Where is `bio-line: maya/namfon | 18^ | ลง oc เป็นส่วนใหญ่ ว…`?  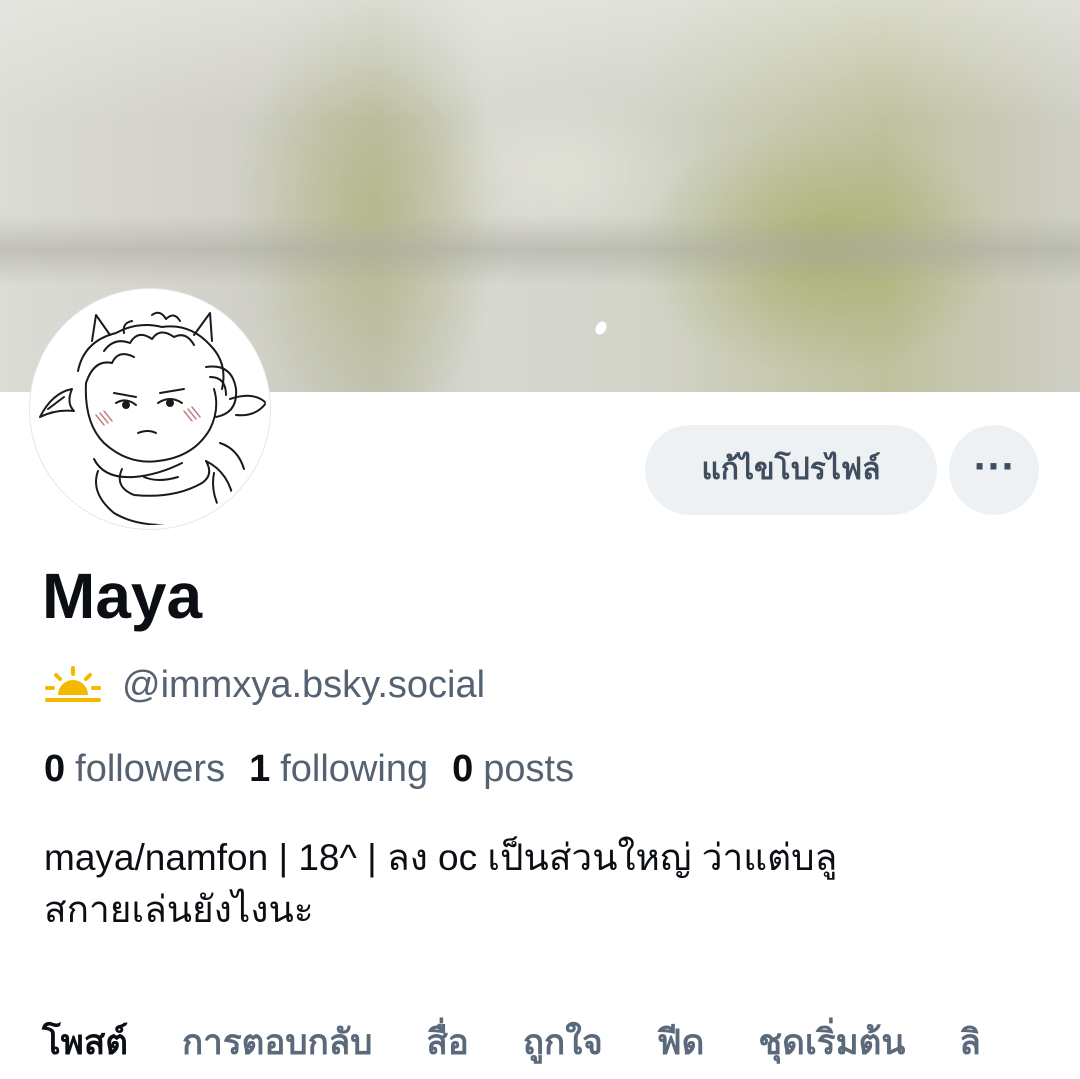
bio-line: maya/namfon | 18^ | ลง oc เป็นส่วนใหญ่ ว… is located at coordinates (441, 857).